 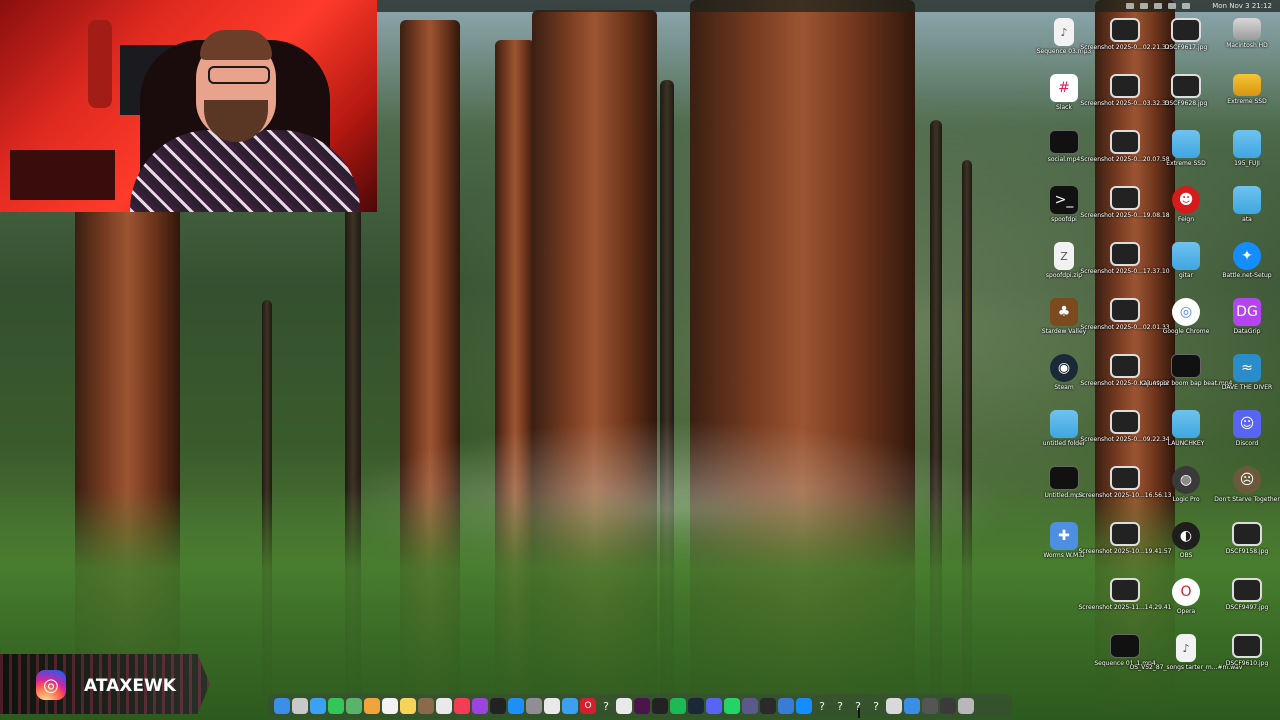 I want to click on slack-icon, so click(x=642, y=706).